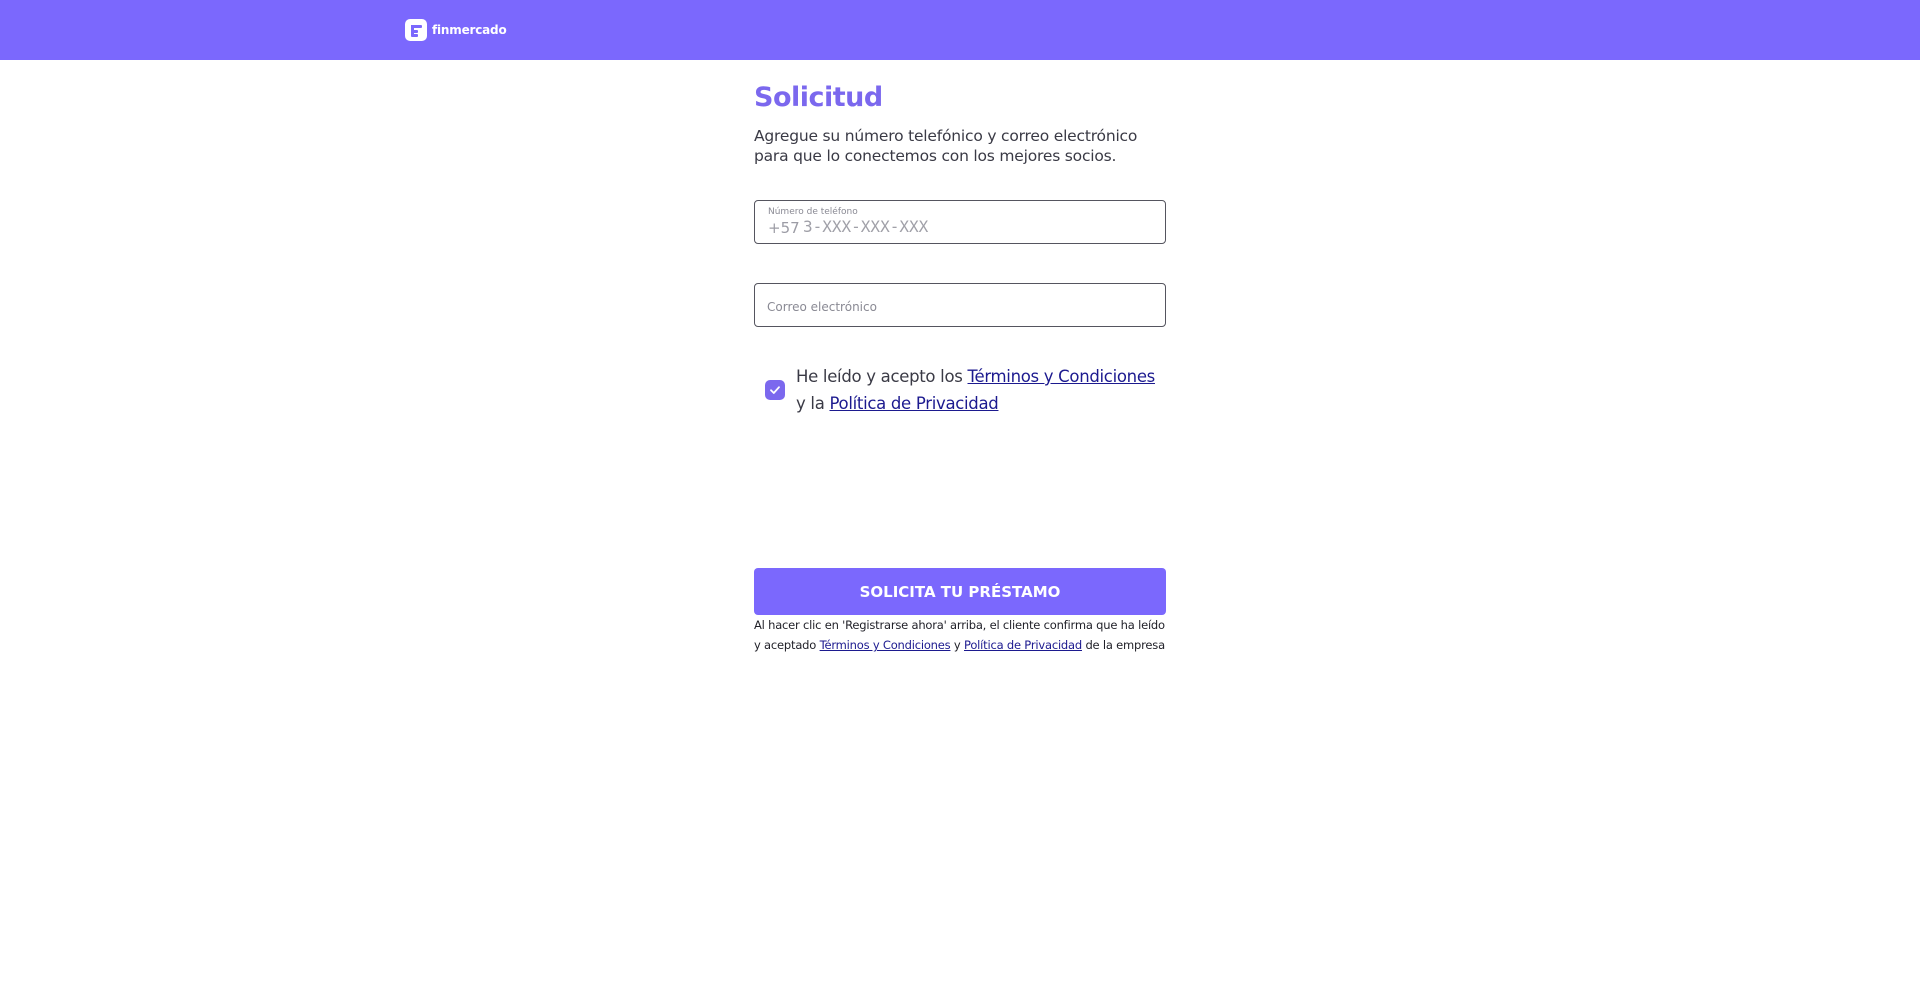 This screenshot has height=993, width=1920. Describe the element at coordinates (416, 30) in the screenshot. I see `logo-icon` at that location.